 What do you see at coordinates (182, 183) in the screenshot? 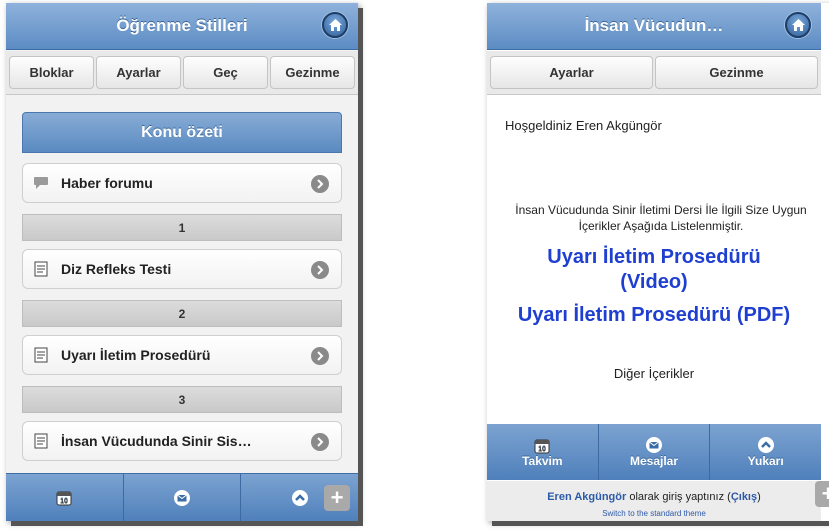
I see `list-item-haber-forumu: Haber forumu` at bounding box center [182, 183].